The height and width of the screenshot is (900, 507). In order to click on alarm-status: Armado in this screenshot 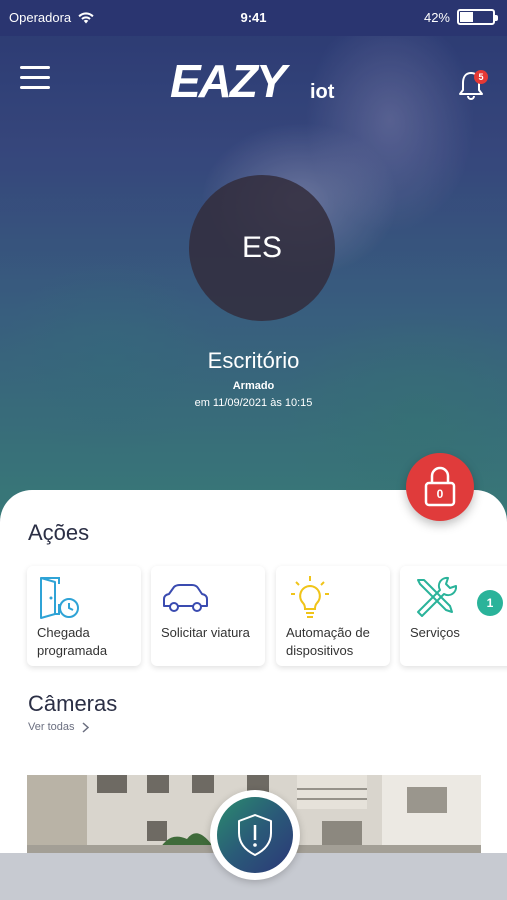, I will do `click(253, 386)`.